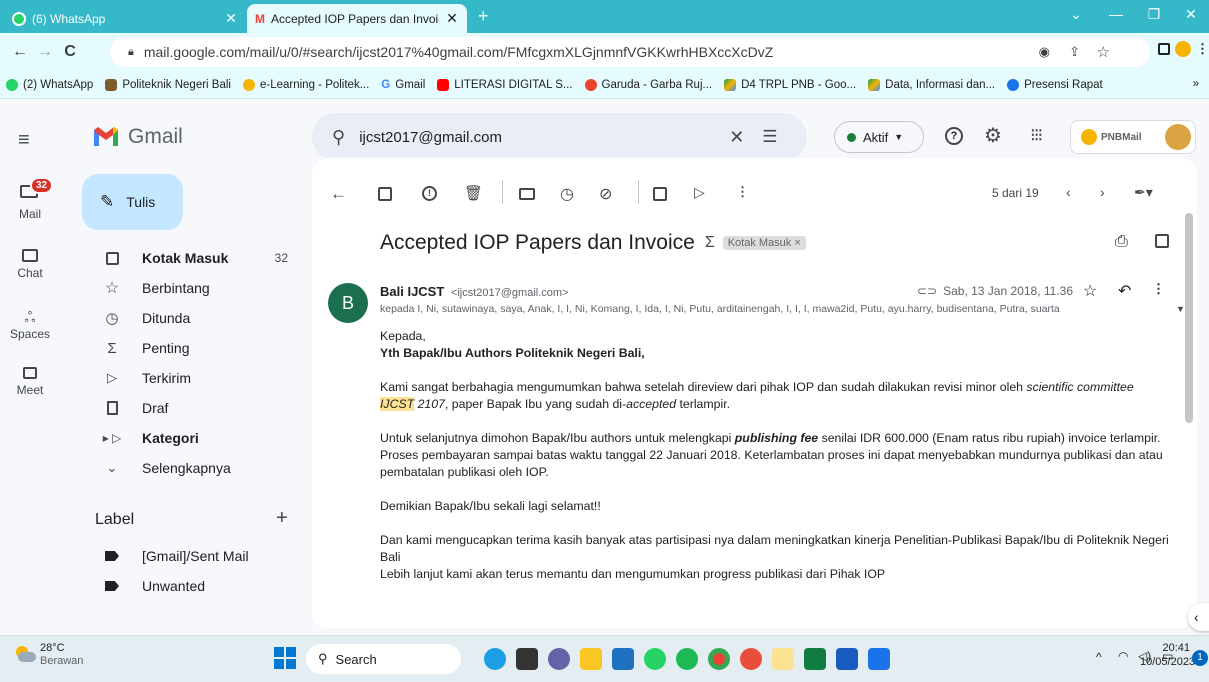 The image size is (1209, 682). I want to click on open-new-window-icon, so click(1162, 241).